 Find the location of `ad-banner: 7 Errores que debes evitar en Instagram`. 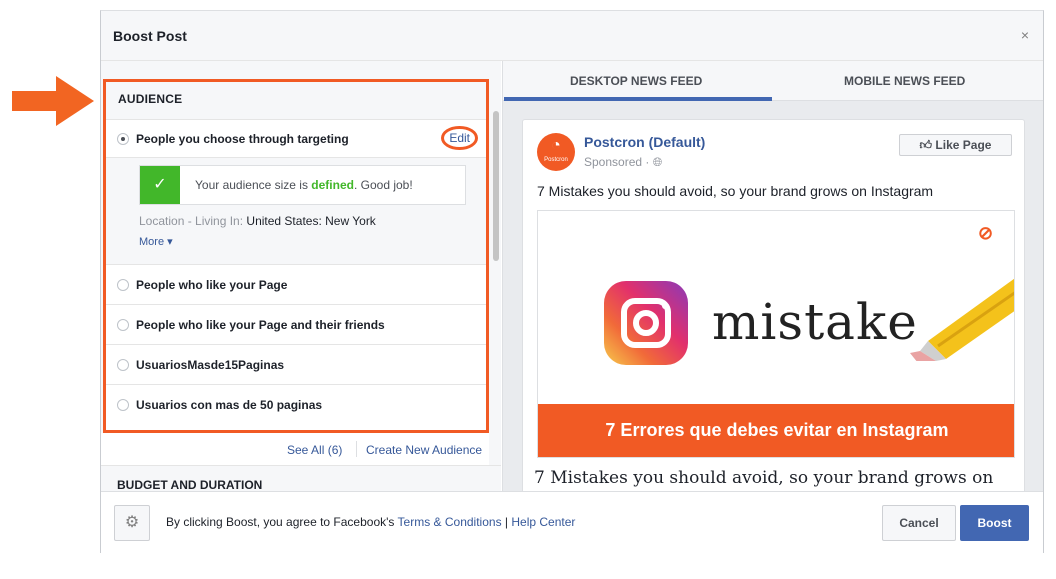

ad-banner: 7 Errores que debes evitar en Instagram is located at coordinates (776, 430).